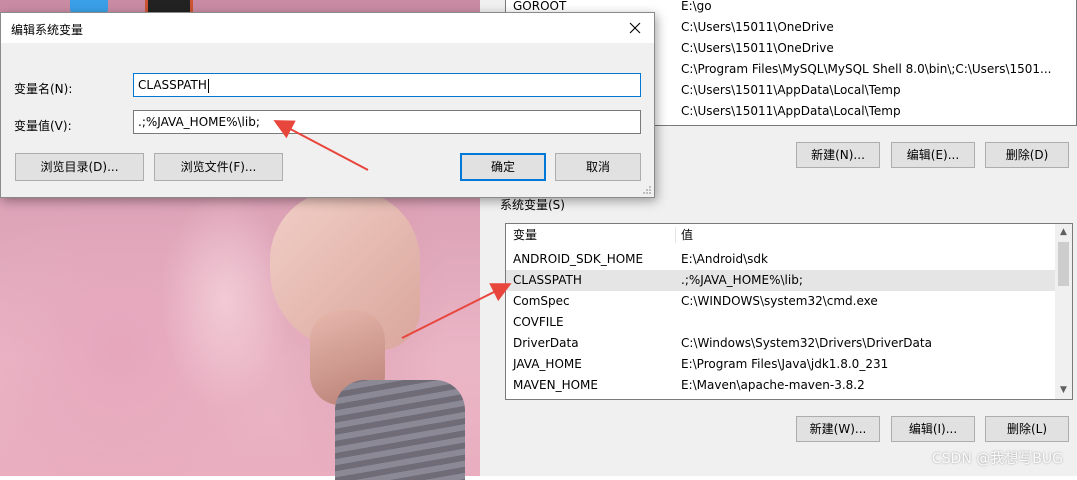  What do you see at coordinates (225, 300) in the screenshot?
I see `wallpaper-cloud` at bounding box center [225, 300].